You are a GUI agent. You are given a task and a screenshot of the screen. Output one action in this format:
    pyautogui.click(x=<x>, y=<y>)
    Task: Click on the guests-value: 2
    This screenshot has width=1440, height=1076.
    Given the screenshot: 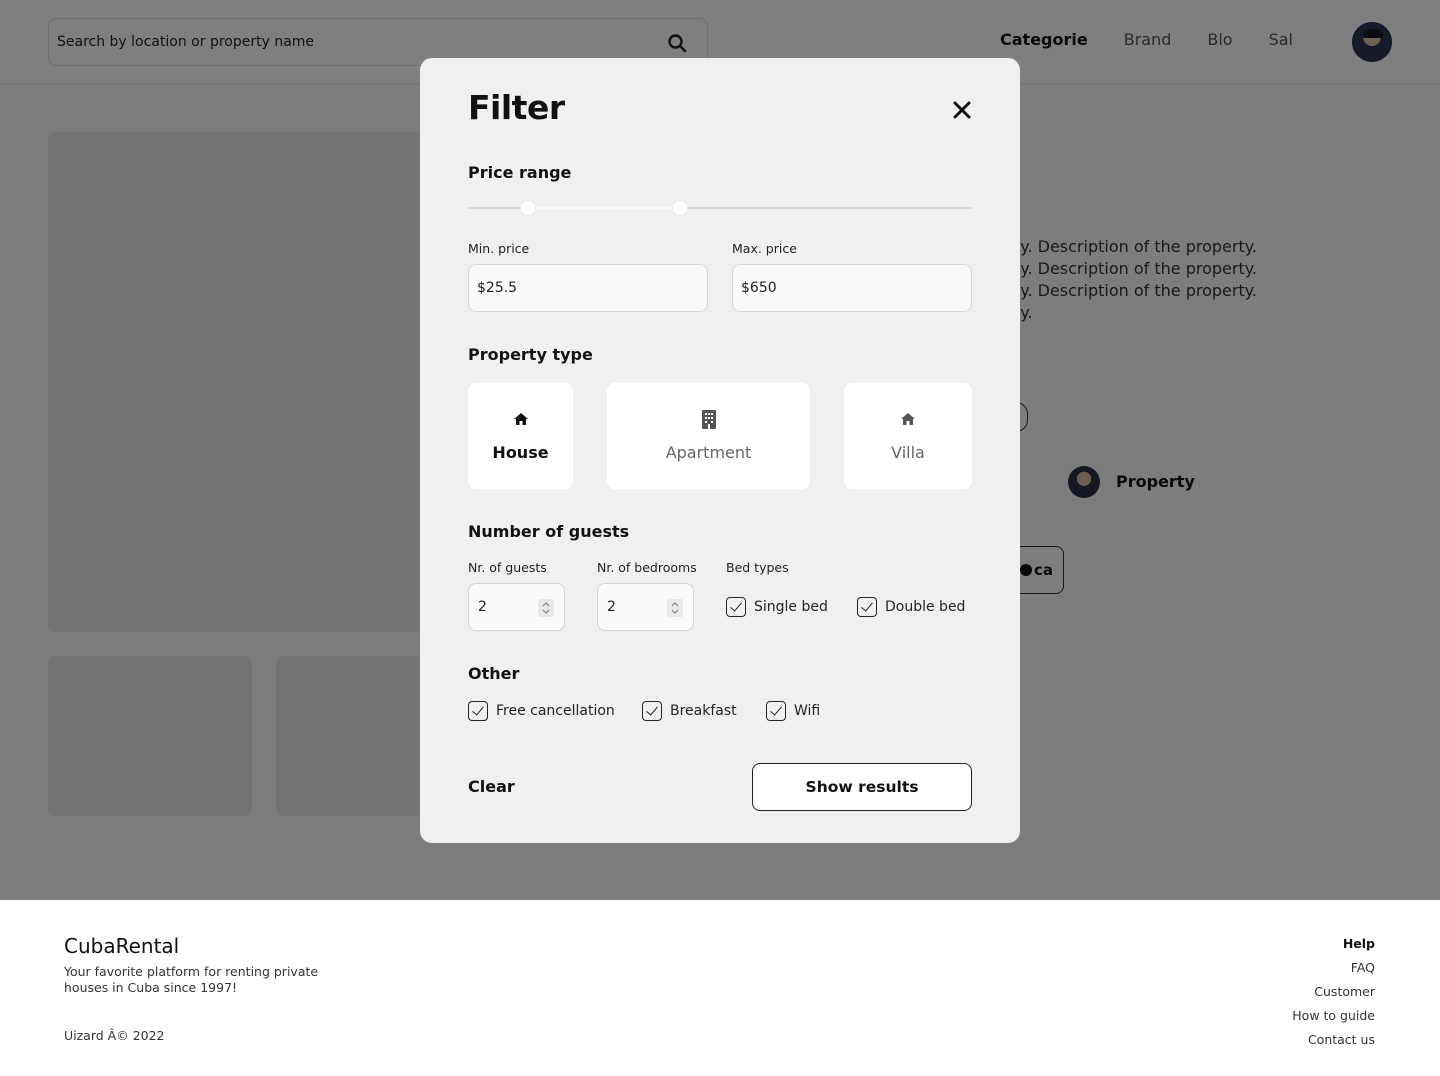 What is the action you would take?
    pyautogui.click(x=482, y=607)
    